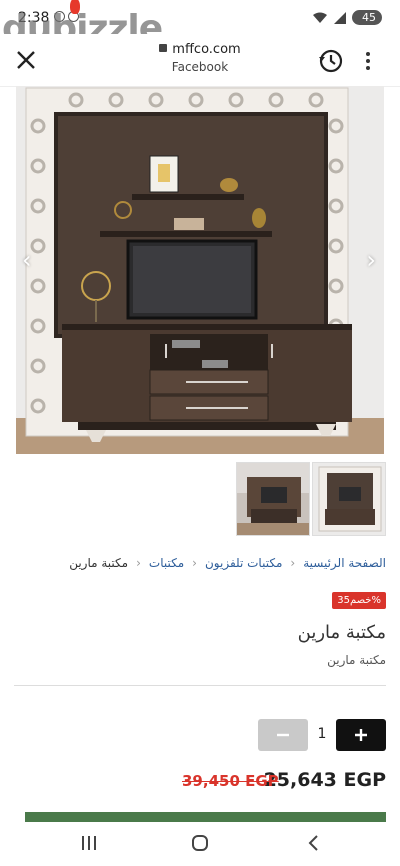  What do you see at coordinates (205, 817) in the screenshot?
I see `add-to-cart-button` at bounding box center [205, 817].